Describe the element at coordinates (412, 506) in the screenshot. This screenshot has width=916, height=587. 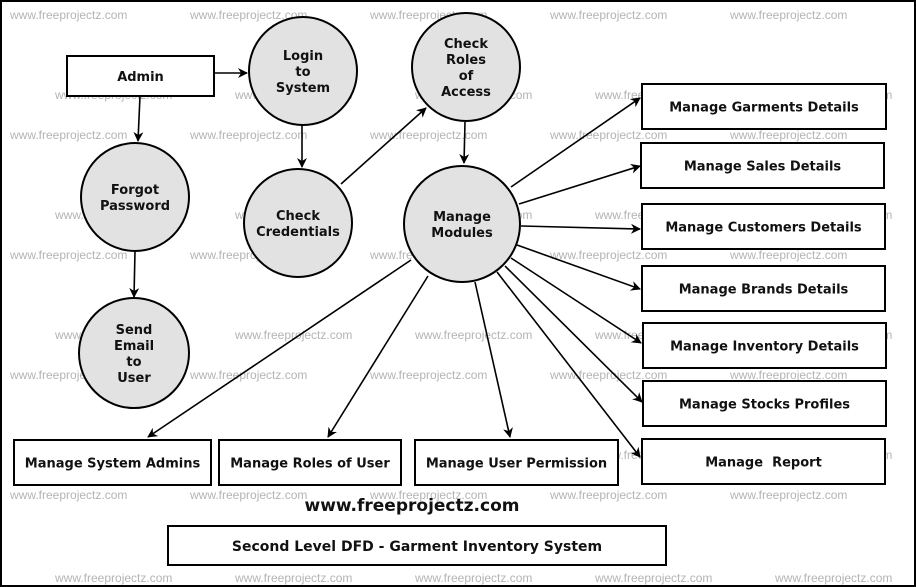
I see `website-label: www.freeprojectz.com` at that location.